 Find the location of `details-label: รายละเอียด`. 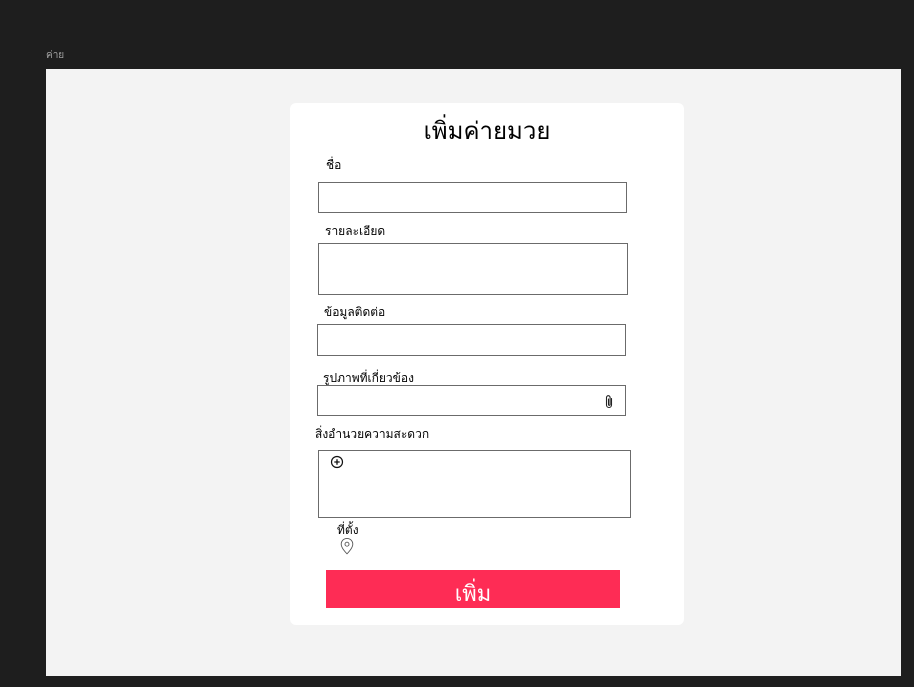

details-label: รายละเอียด is located at coordinates (355, 231).